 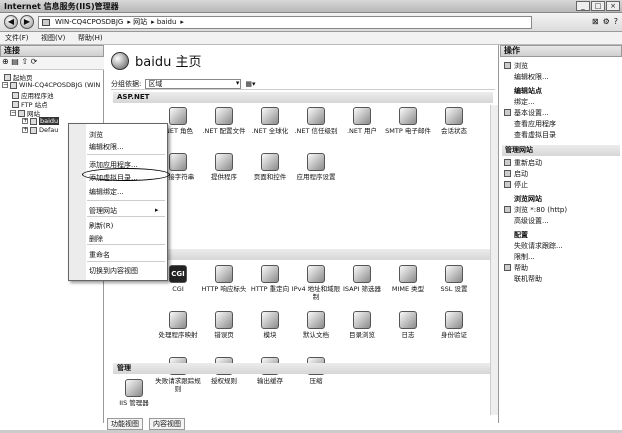 What do you see at coordinates (101, 226) in the screenshot?
I see `context-item-6: 刷新(R)` at bounding box center [101, 226].